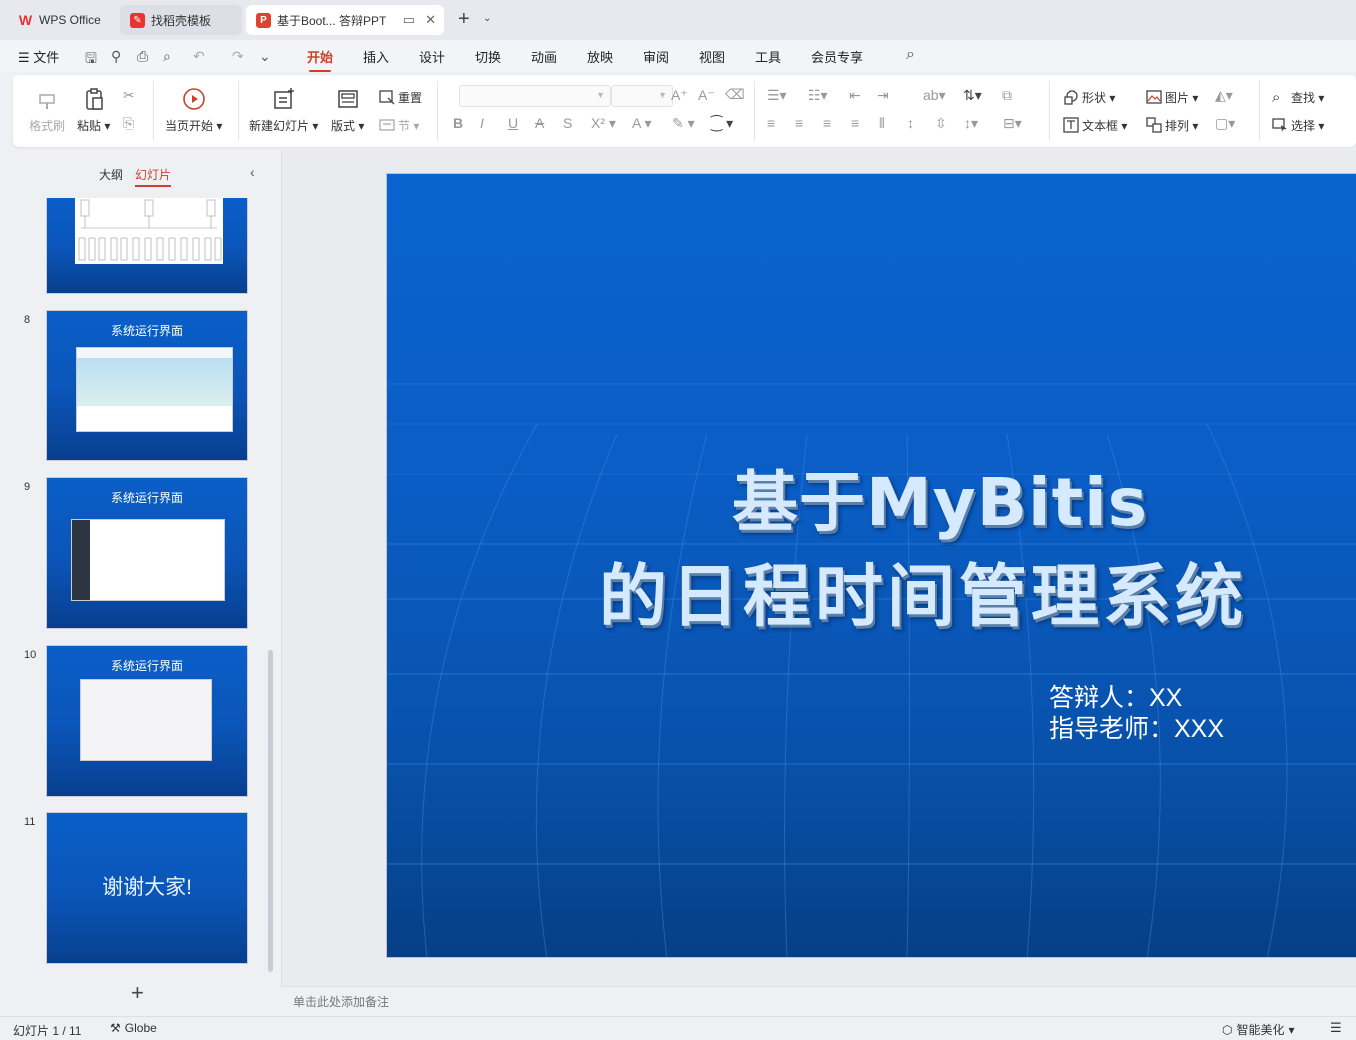  Describe the element at coordinates (837, 56) in the screenshot. I see `menu-tab-membership: 会员专享` at that location.